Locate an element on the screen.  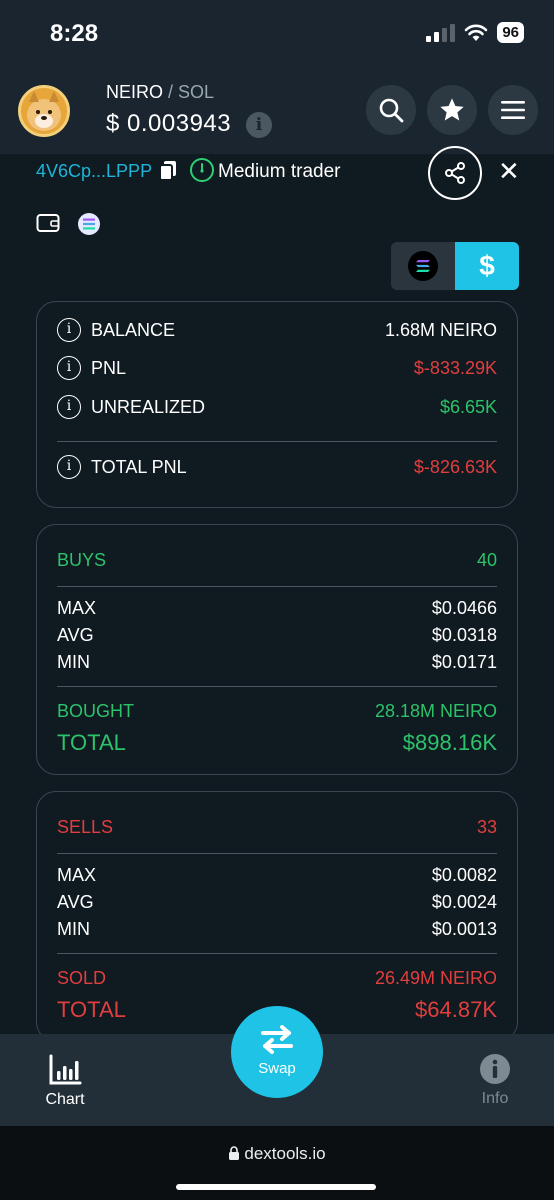
favorite-button is located at coordinates (452, 110).